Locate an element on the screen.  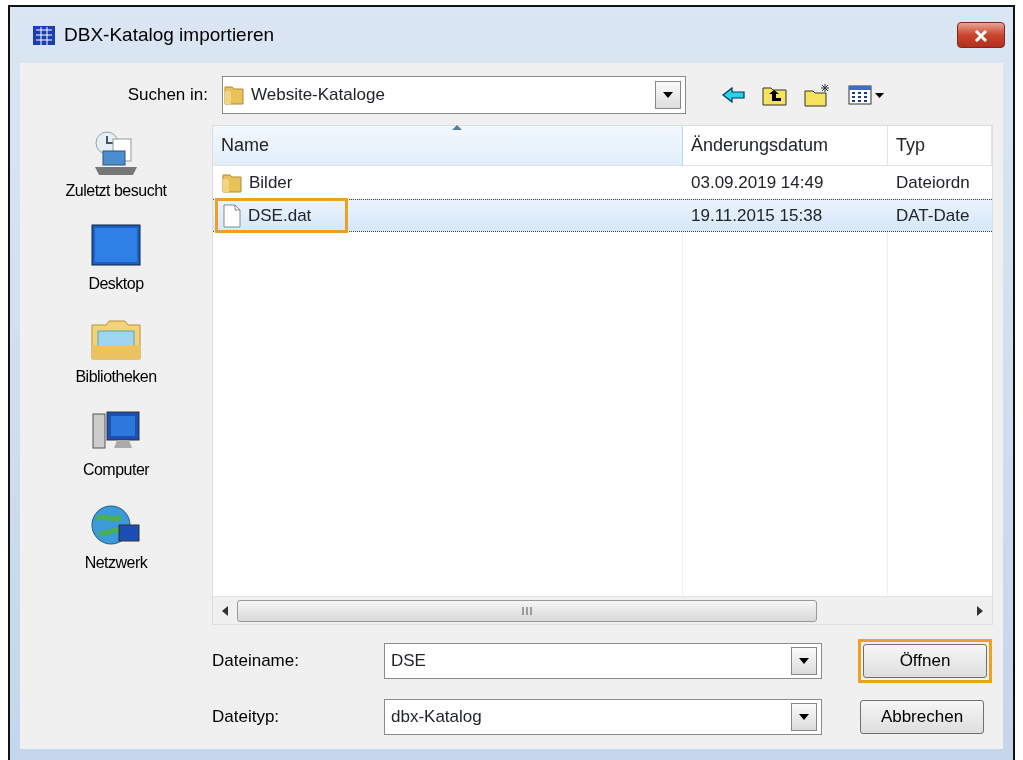
sidebar-place: Zuletzt besucht is located at coordinates (116, 170).